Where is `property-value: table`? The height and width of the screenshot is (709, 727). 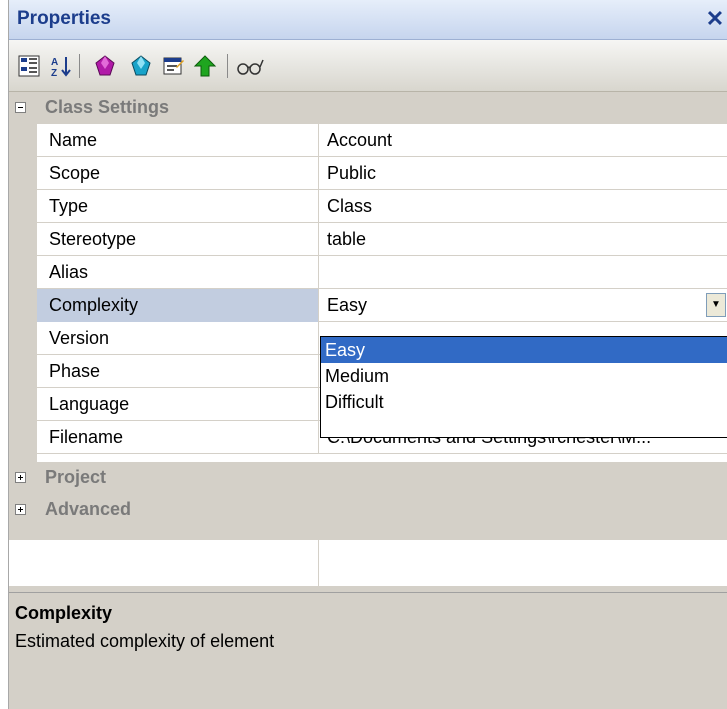 property-value: table is located at coordinates (523, 239).